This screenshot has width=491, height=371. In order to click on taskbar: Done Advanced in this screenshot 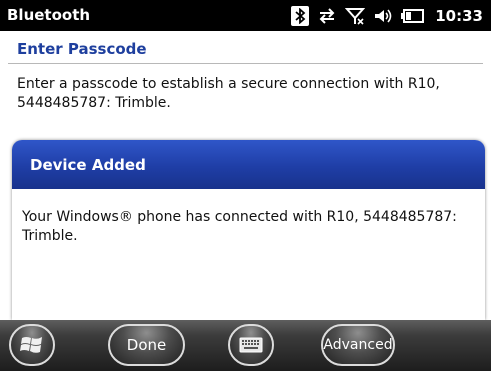, I will do `click(245, 345)`.